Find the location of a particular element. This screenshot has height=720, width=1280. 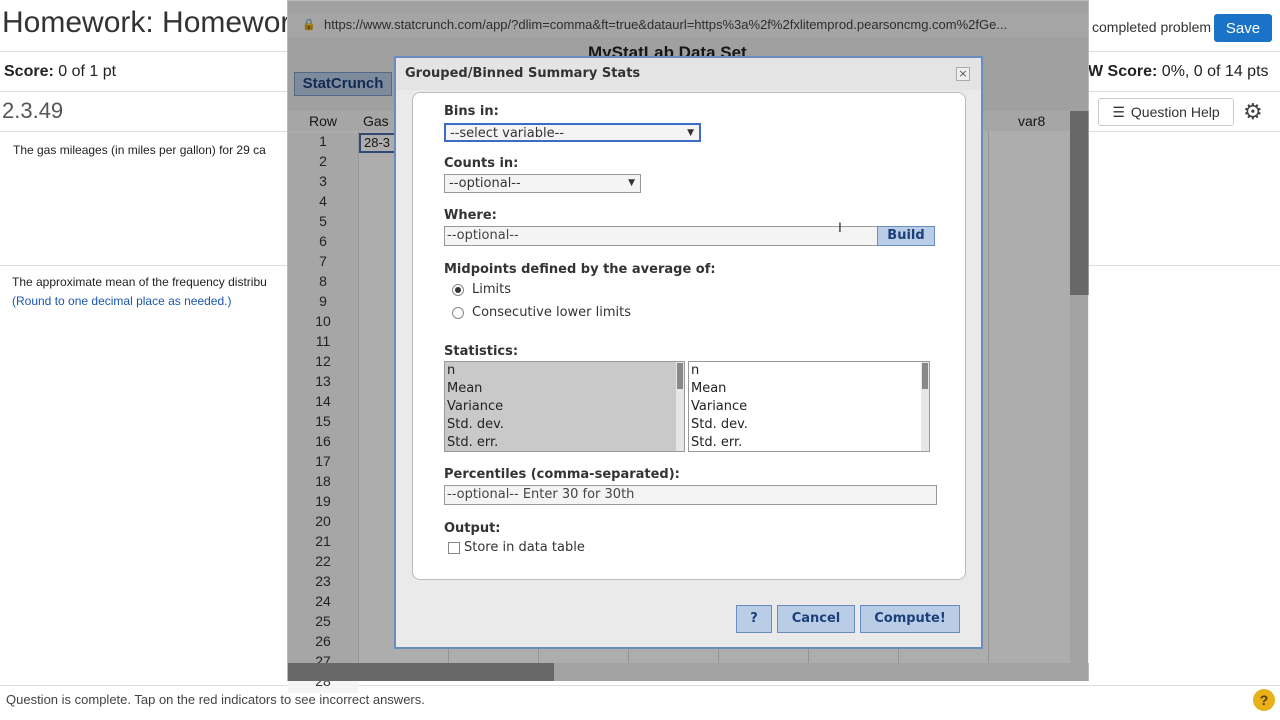

cancel-button: Cancel is located at coordinates (816, 619).